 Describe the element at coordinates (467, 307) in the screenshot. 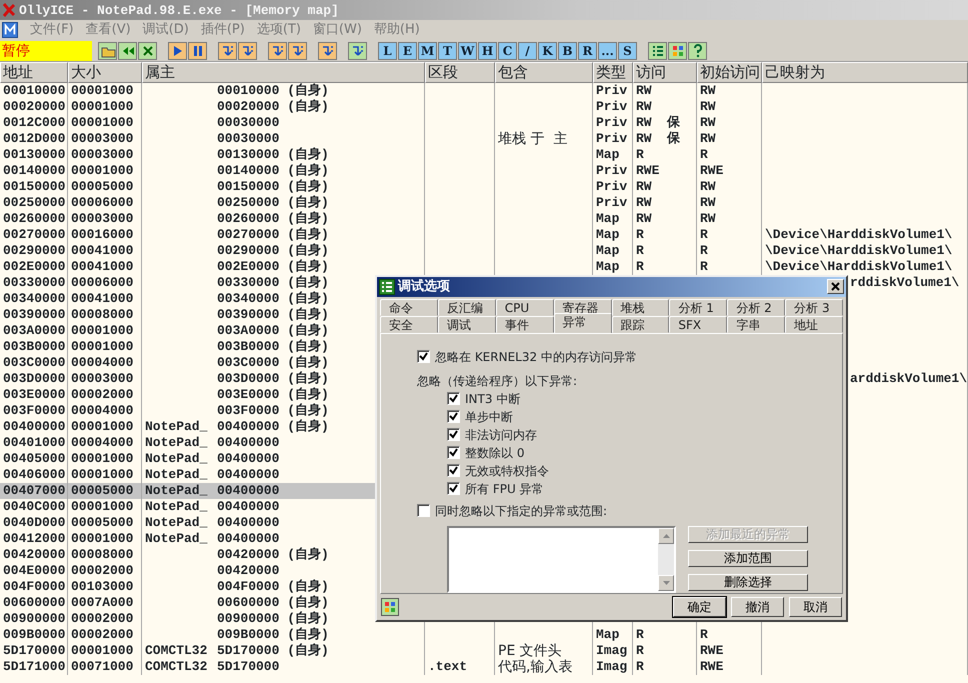

I see `tab: 反汇编` at that location.